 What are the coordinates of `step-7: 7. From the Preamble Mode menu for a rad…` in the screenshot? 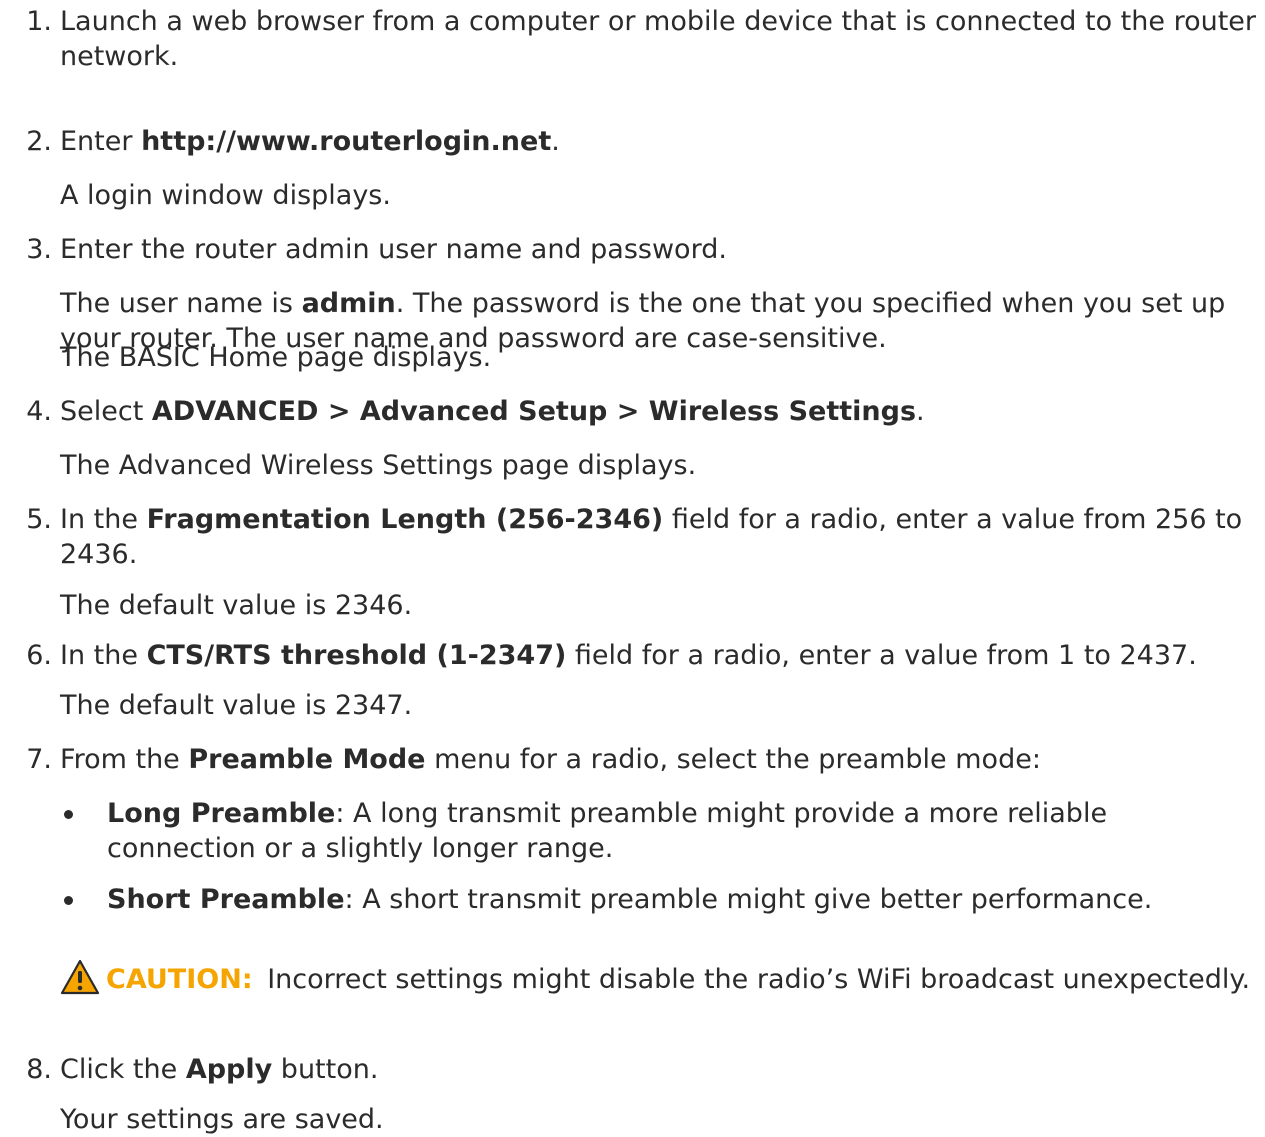 It's located at (630, 759).